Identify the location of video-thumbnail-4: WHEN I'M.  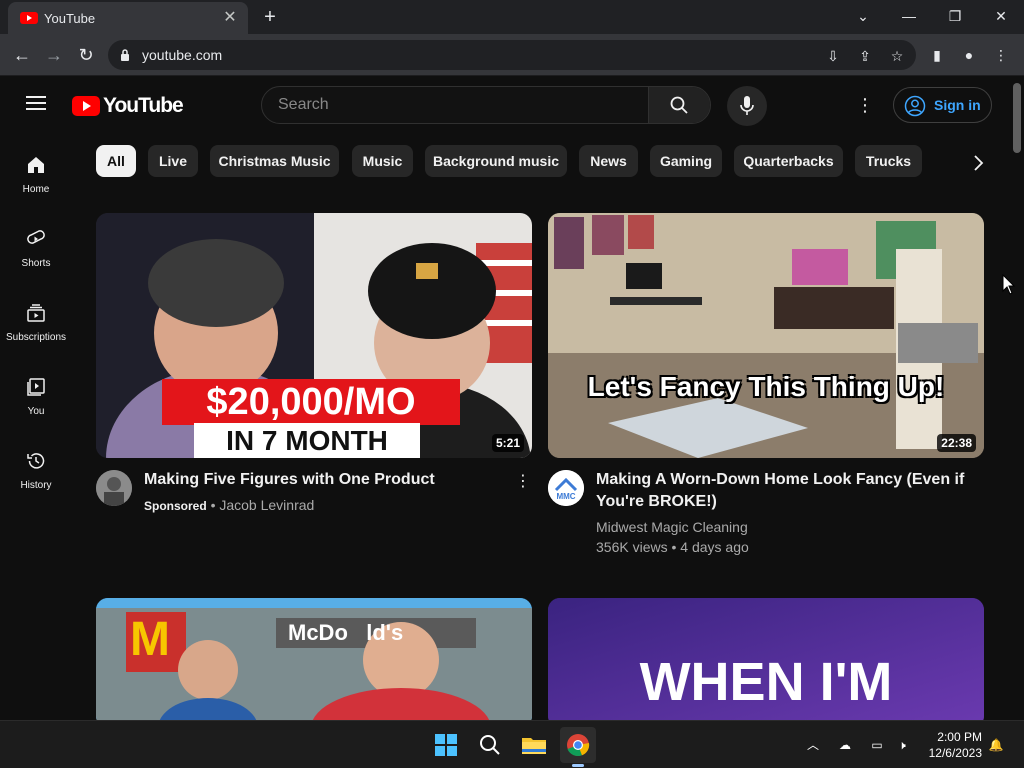
(766, 659).